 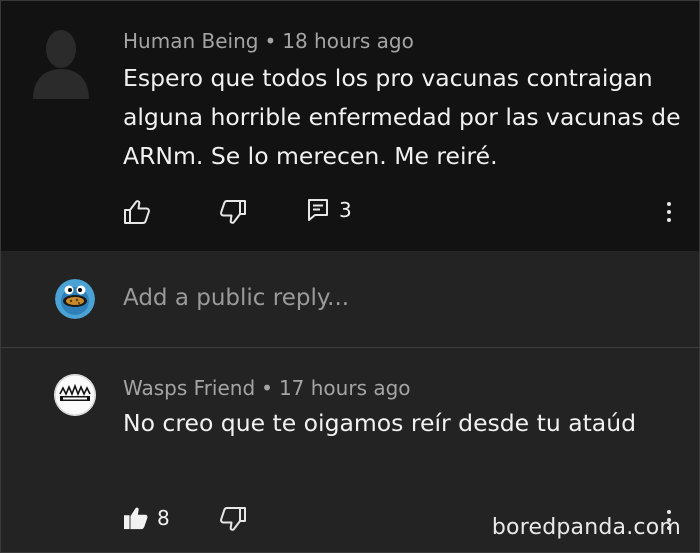 I want to click on comment-author: Wasps Friend, so click(x=189, y=388).